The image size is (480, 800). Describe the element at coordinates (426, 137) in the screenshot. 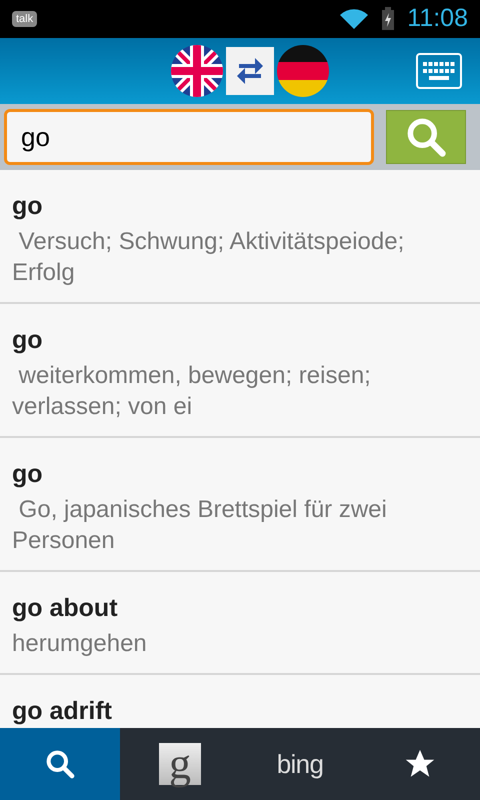

I see `search-button` at that location.